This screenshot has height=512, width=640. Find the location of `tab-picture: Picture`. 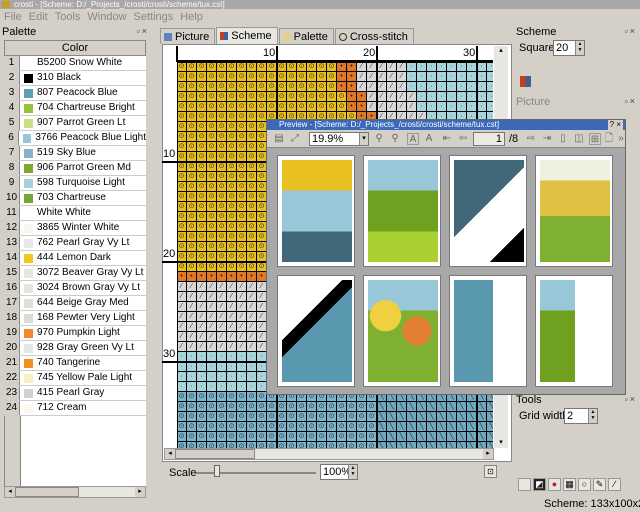

tab-picture: Picture is located at coordinates (188, 36).